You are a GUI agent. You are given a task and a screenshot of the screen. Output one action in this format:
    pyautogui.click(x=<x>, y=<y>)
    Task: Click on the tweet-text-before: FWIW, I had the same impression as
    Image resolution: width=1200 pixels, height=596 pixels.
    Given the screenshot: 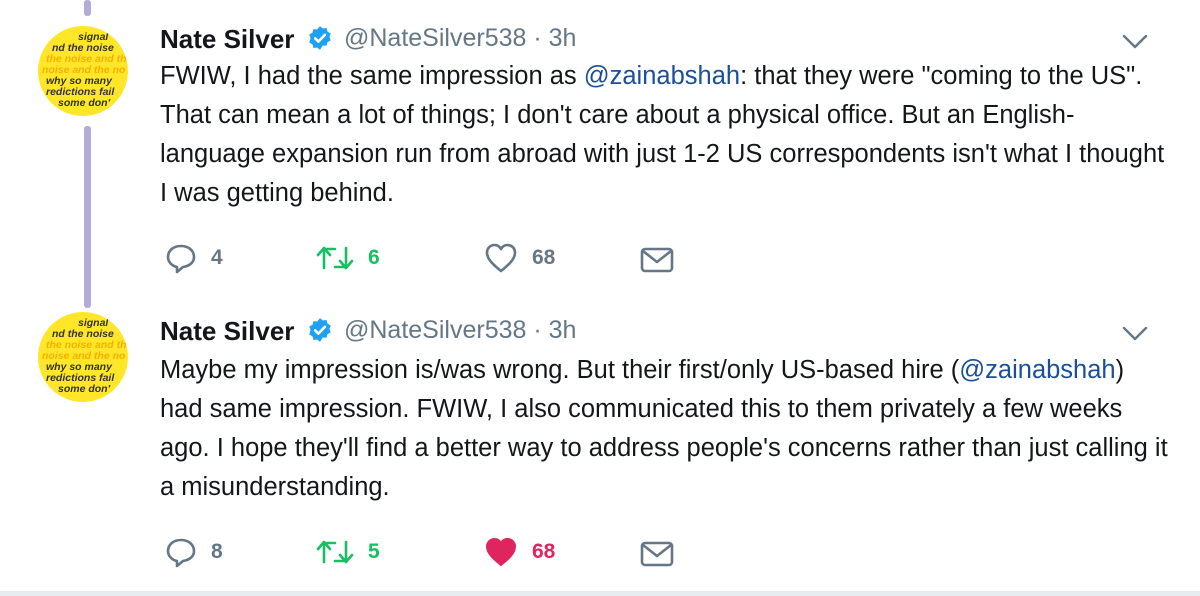 What is the action you would take?
    pyautogui.click(x=372, y=76)
    